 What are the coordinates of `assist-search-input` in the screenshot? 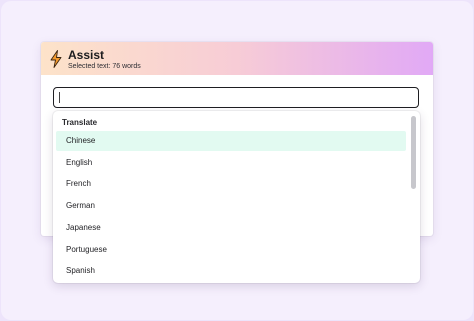 It's located at (236, 97).